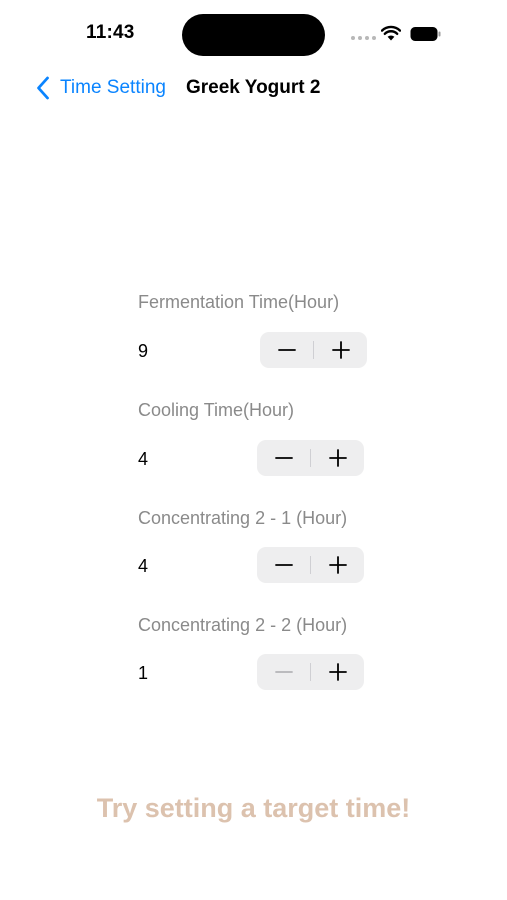 This screenshot has height=900, width=507. Describe the element at coordinates (243, 625) in the screenshot. I see `concentrating-2-2-label: Concentrating 2 - 2 (Hour)` at that location.